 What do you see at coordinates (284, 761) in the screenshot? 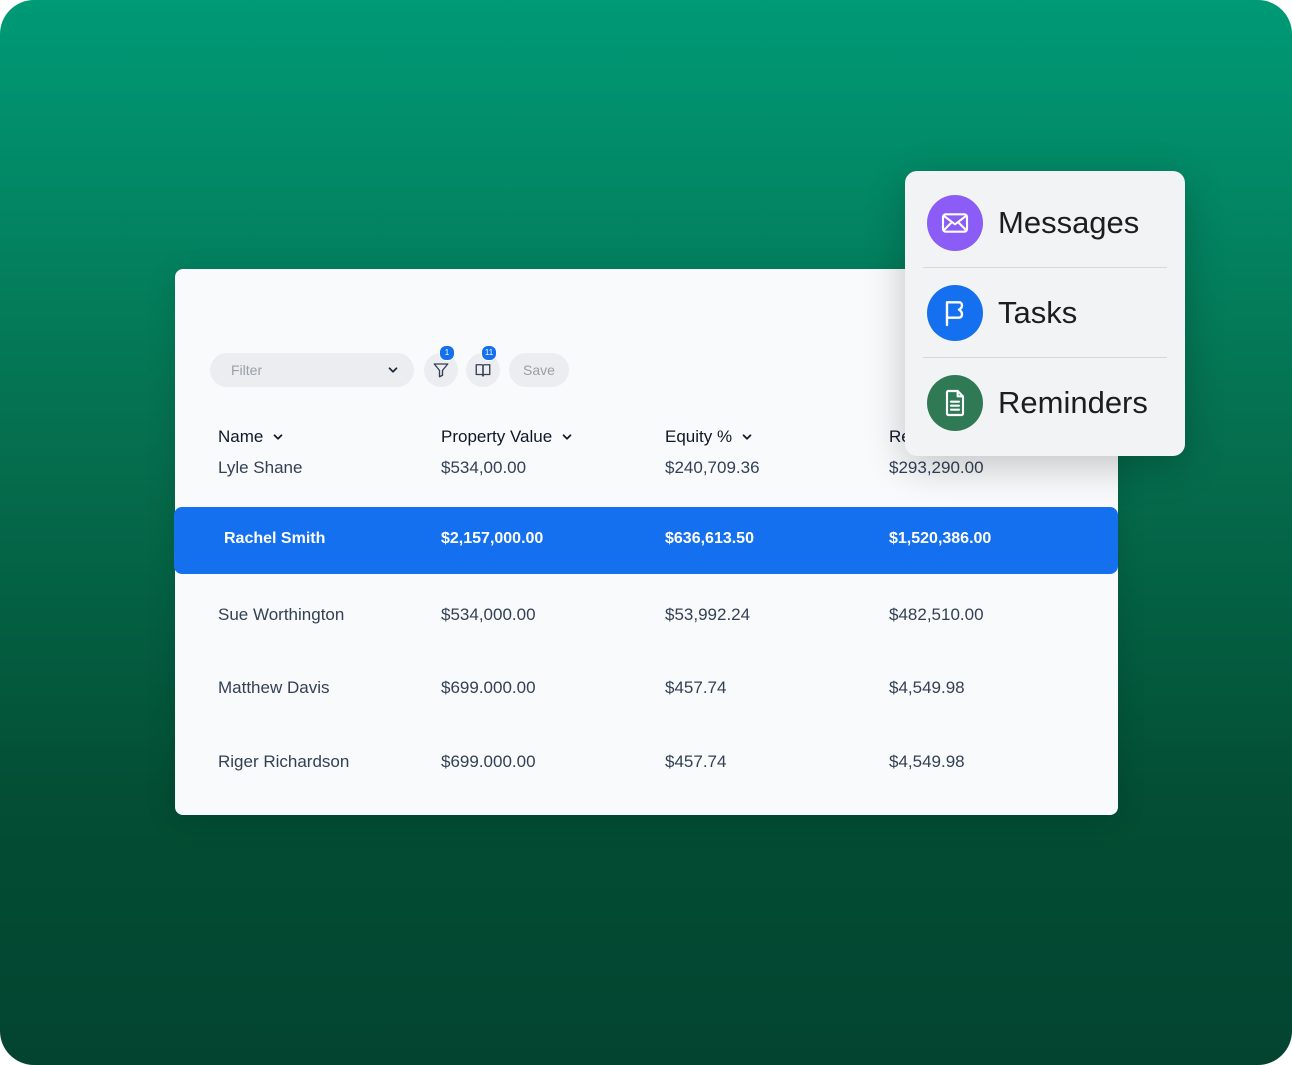
I see `cell-name: Riger Richardson` at bounding box center [284, 761].